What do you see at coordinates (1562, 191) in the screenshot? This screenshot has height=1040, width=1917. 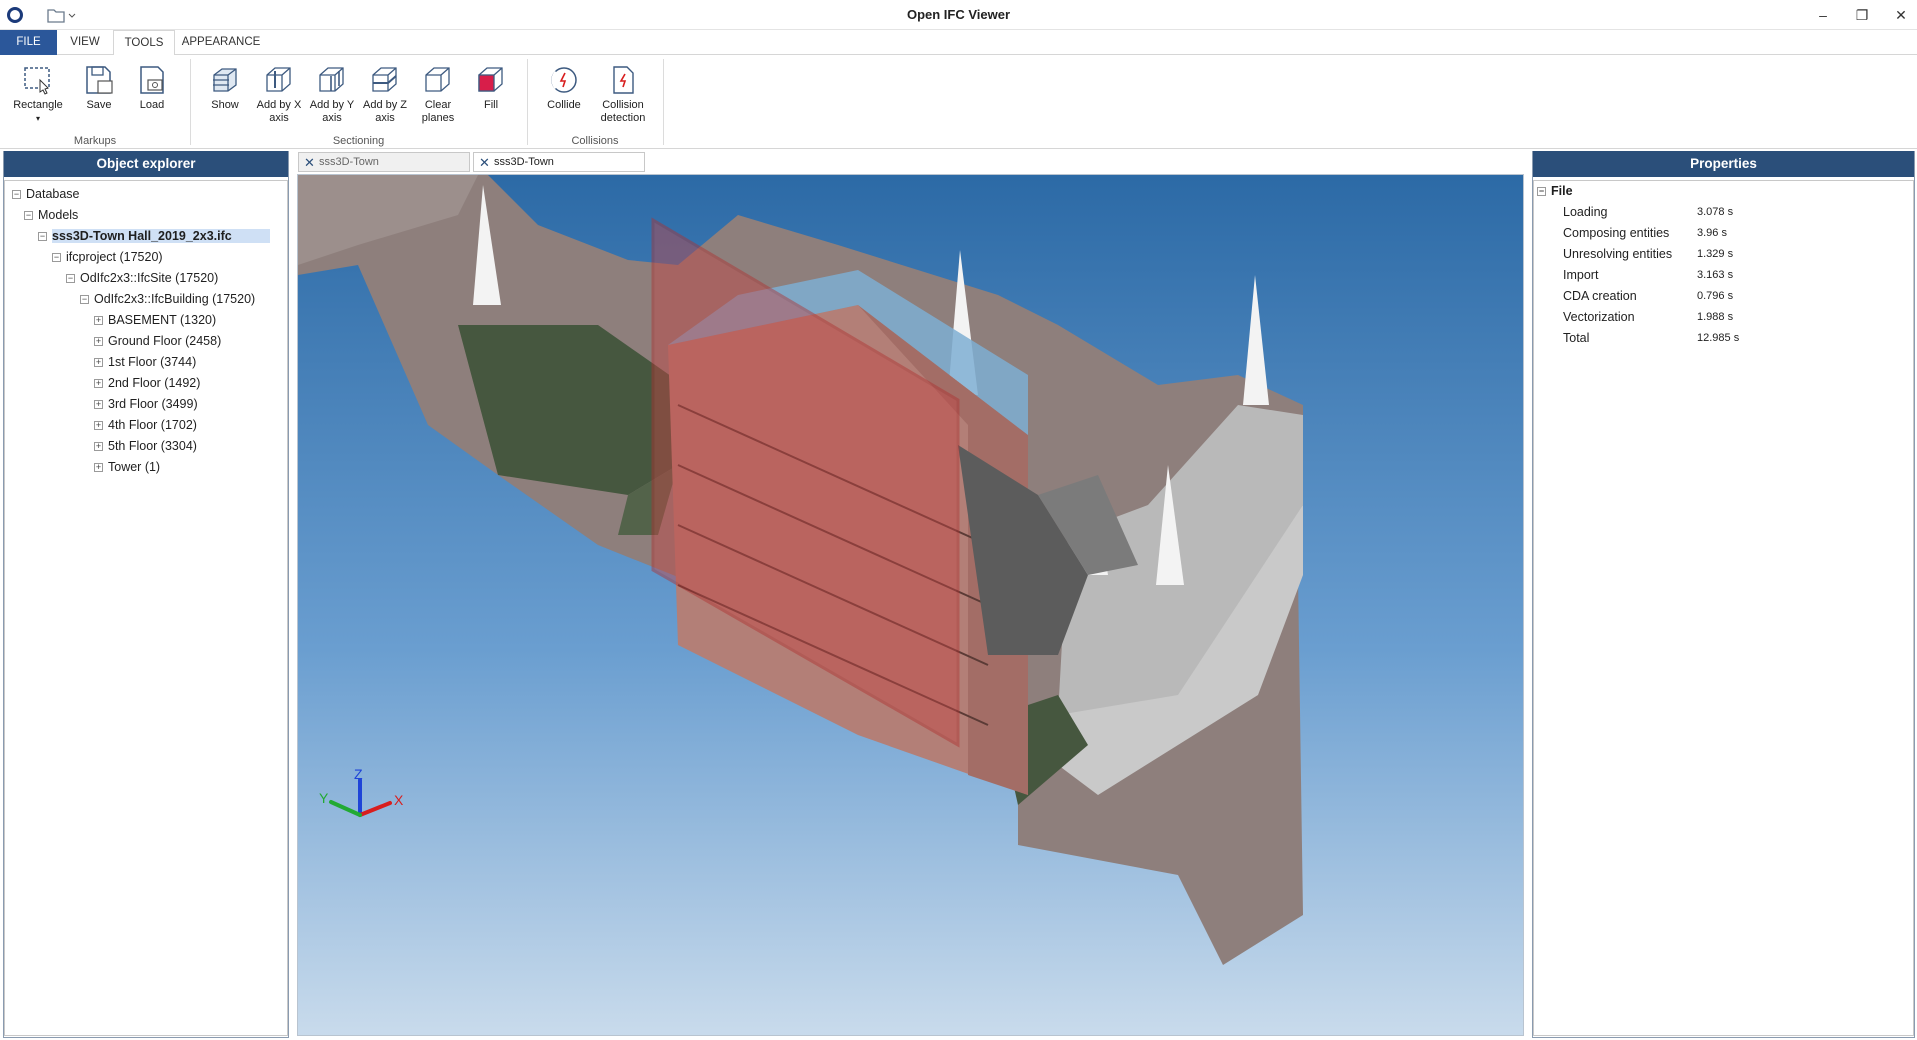 I see `properties-section-label: File` at bounding box center [1562, 191].